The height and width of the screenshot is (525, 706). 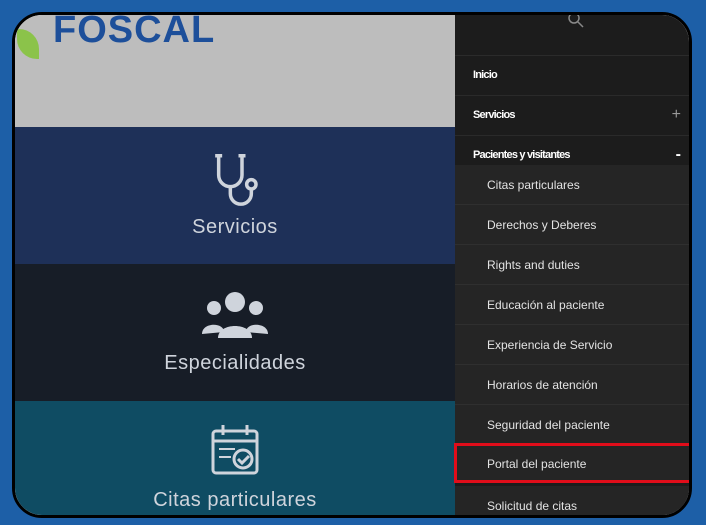 What do you see at coordinates (572, 76) in the screenshot?
I see `menu-item-inicio: Inicio` at bounding box center [572, 76].